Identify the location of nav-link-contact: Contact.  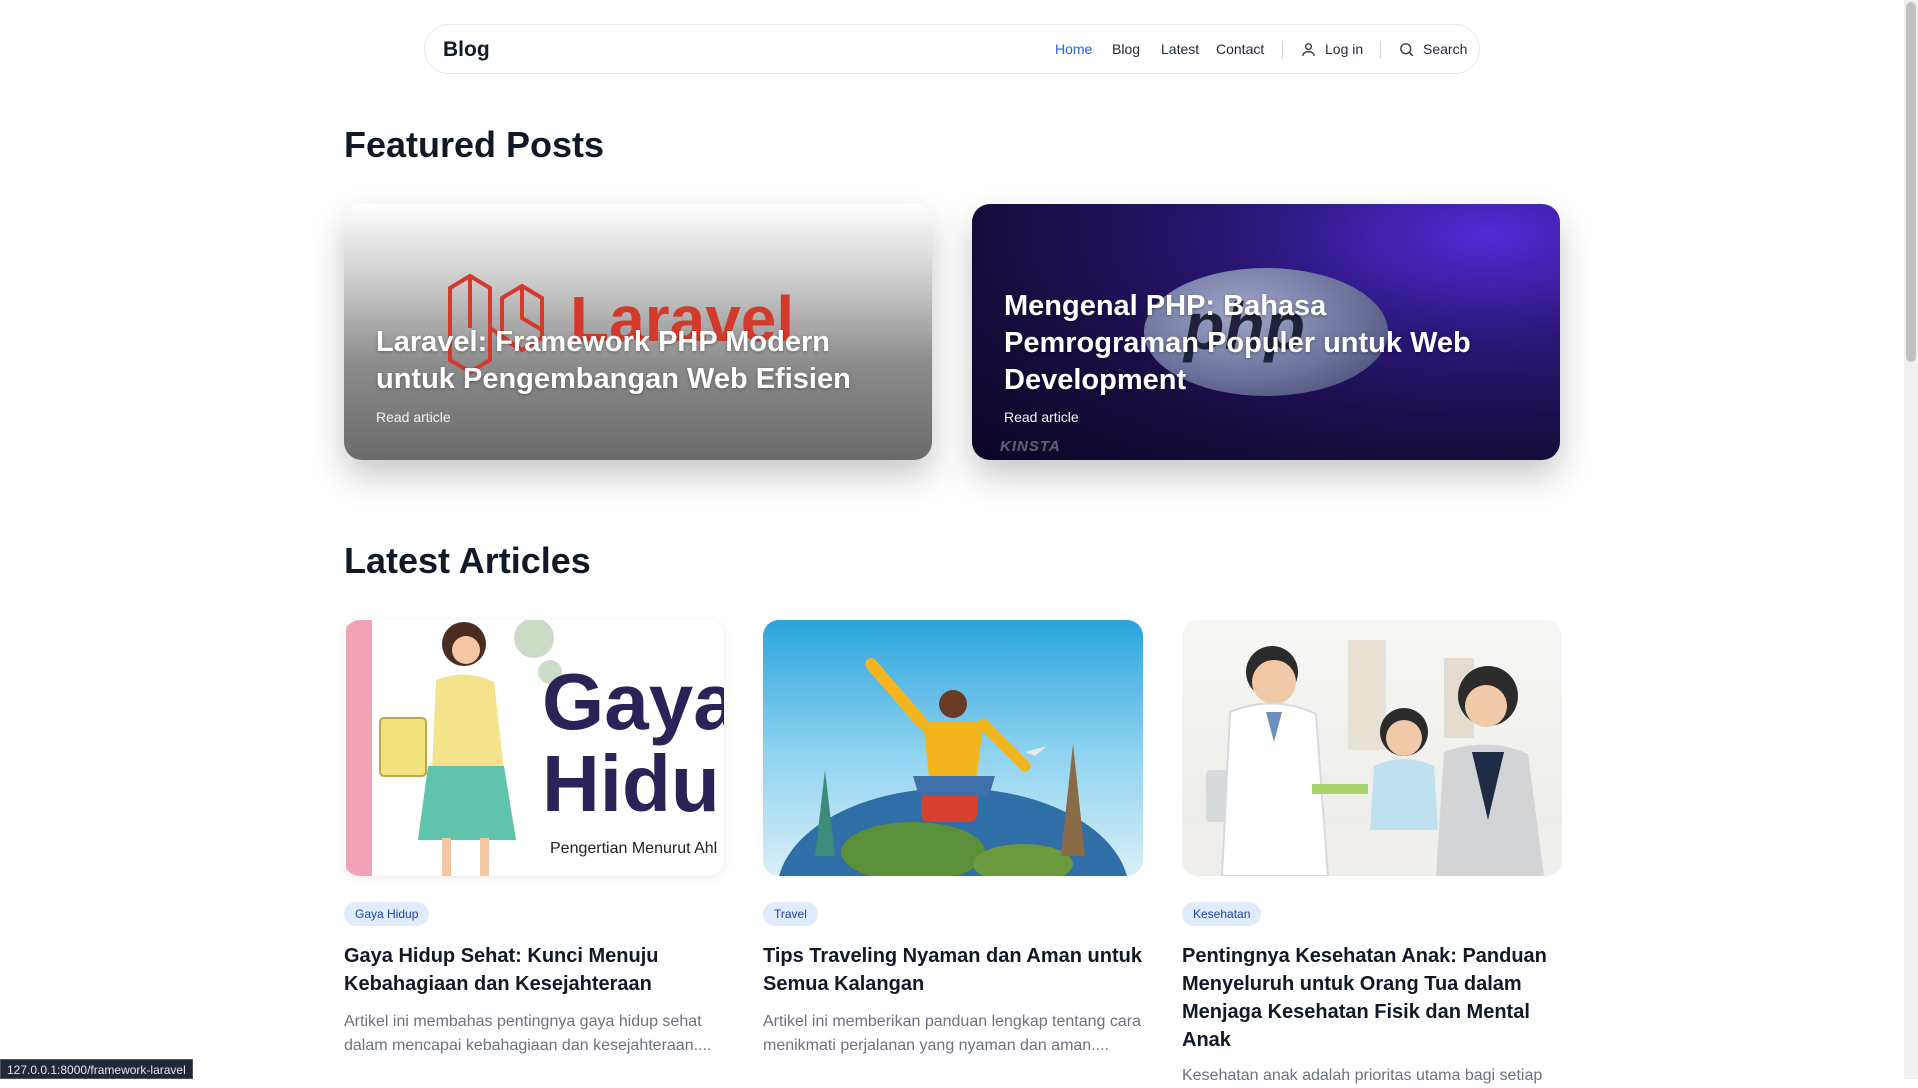
(1240, 49).